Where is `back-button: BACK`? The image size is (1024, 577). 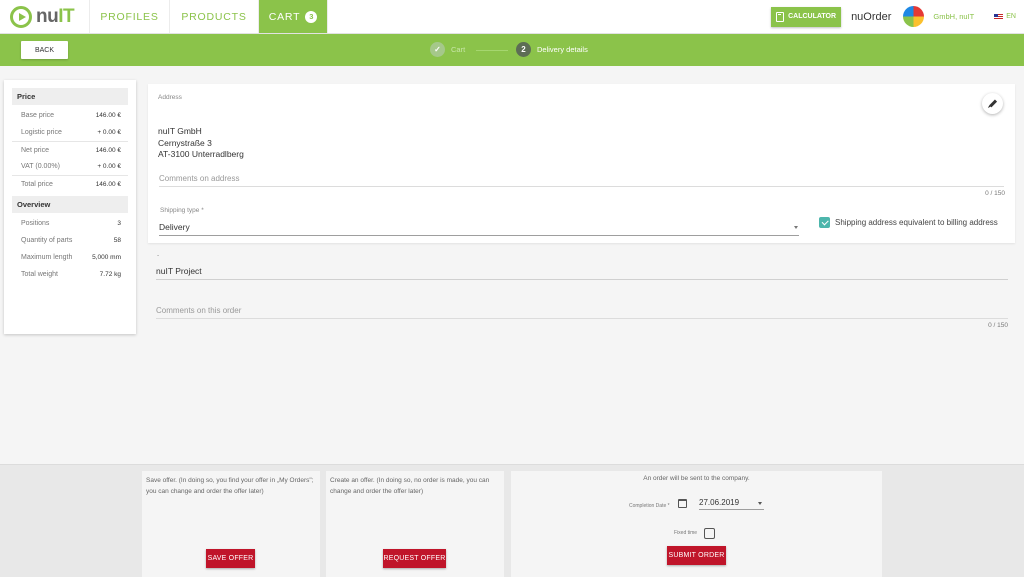 back-button: BACK is located at coordinates (44, 50).